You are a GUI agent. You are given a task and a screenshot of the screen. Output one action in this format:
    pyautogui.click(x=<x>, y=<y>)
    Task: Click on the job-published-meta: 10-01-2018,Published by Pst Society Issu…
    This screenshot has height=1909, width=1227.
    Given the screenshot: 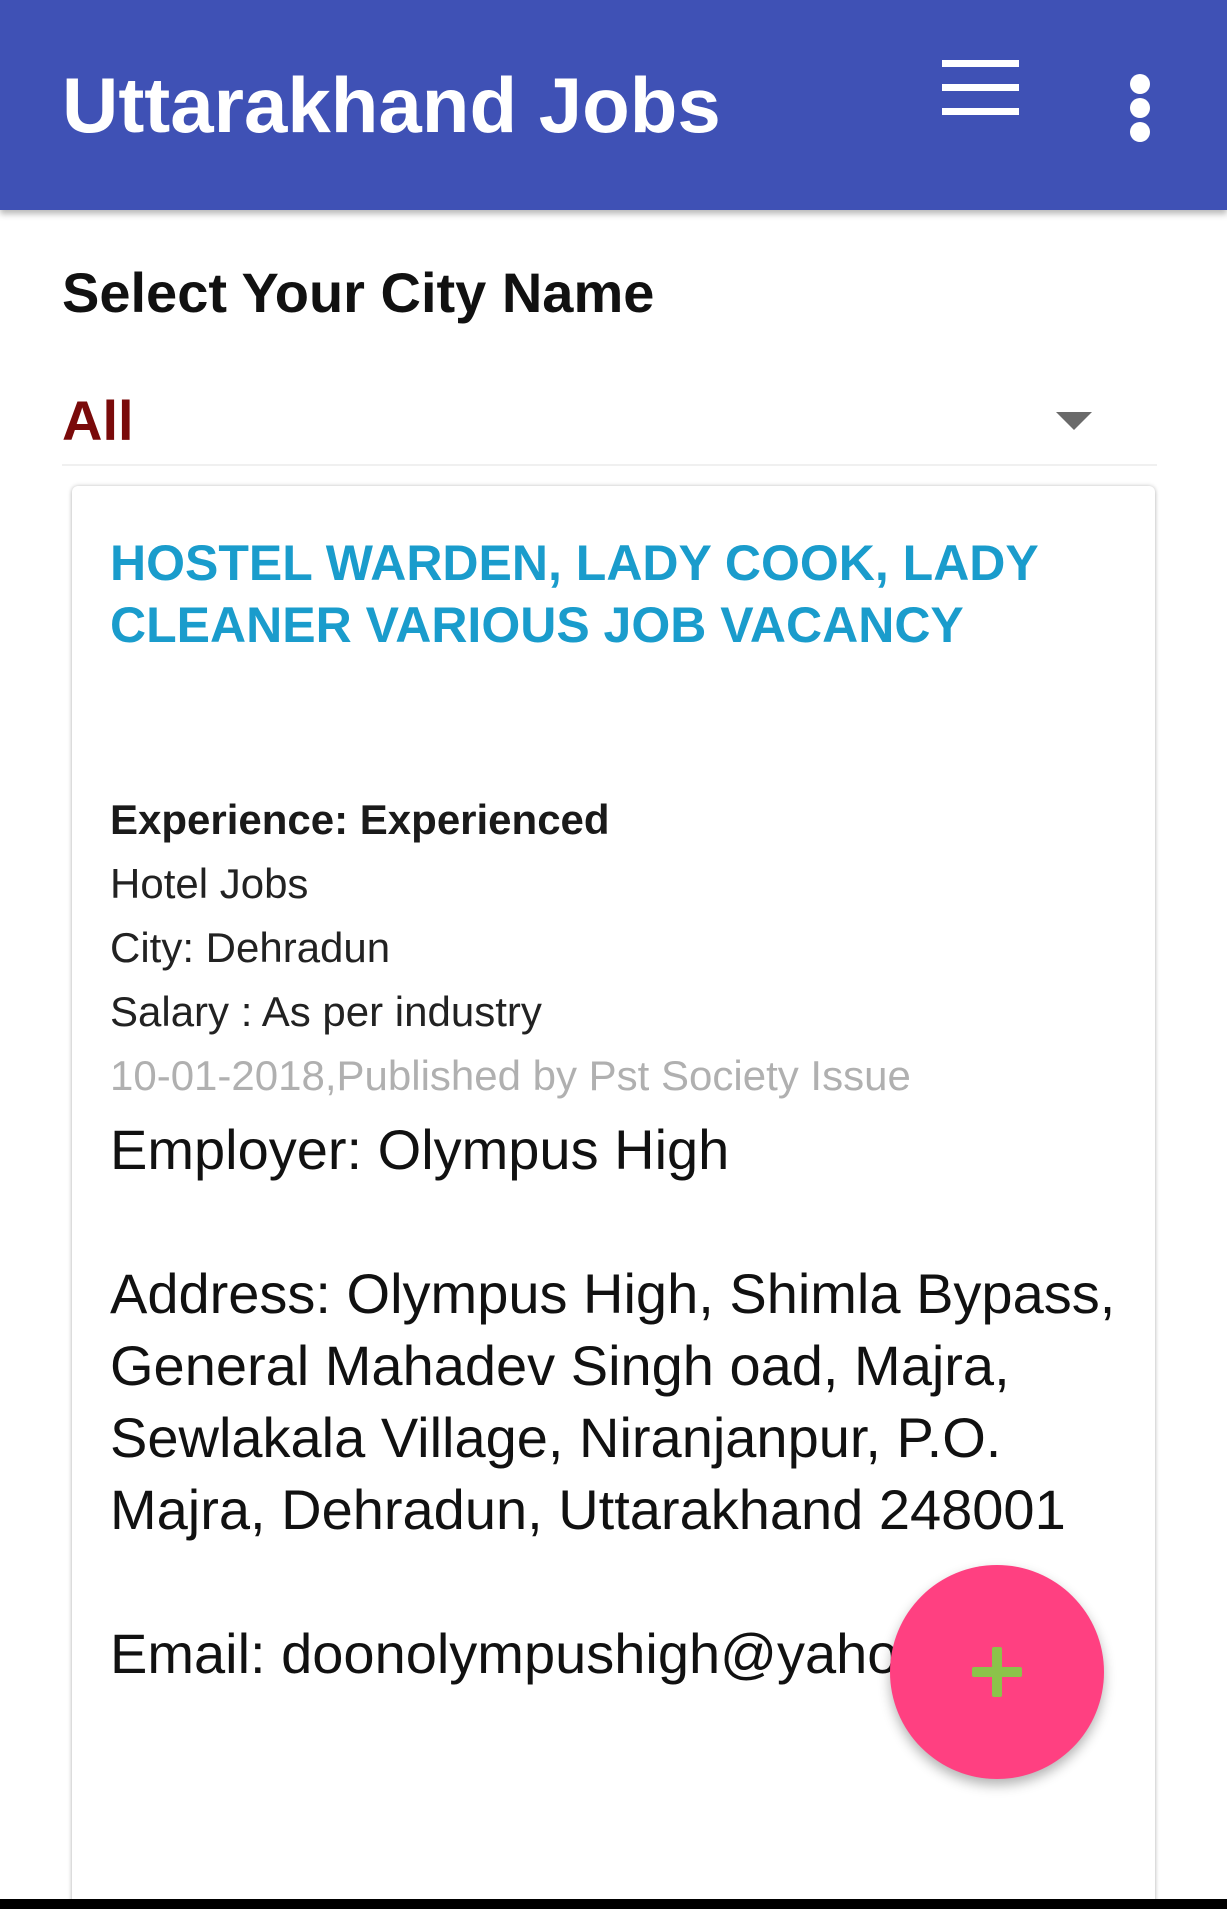 What is the action you would take?
    pyautogui.click(x=510, y=1075)
    